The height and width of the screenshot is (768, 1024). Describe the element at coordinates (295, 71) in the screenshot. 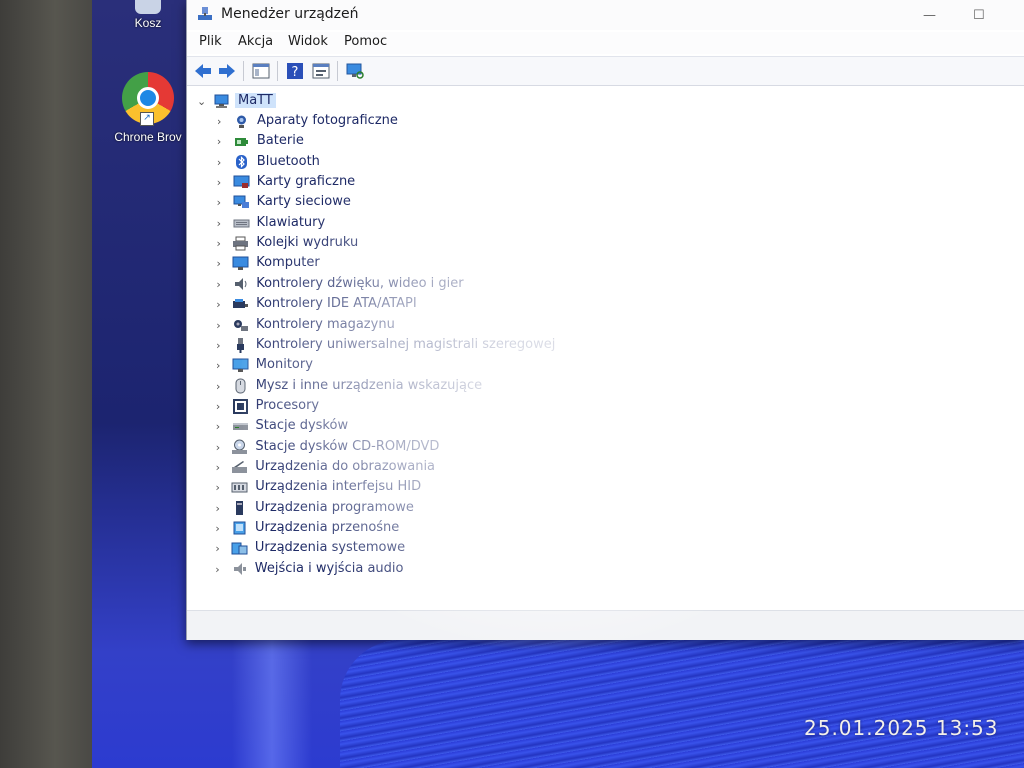

I see `help-icon: ?` at that location.